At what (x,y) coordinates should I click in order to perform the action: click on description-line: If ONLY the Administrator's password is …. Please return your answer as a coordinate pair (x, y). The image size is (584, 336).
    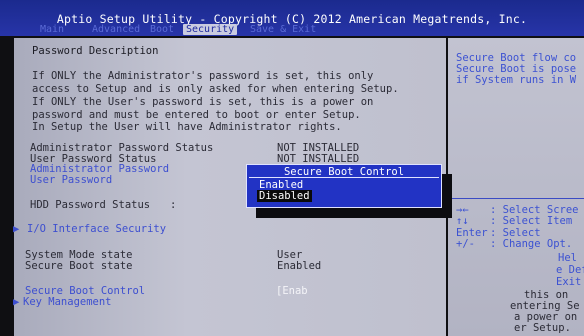
    Looking at the image, I should click on (203, 76).